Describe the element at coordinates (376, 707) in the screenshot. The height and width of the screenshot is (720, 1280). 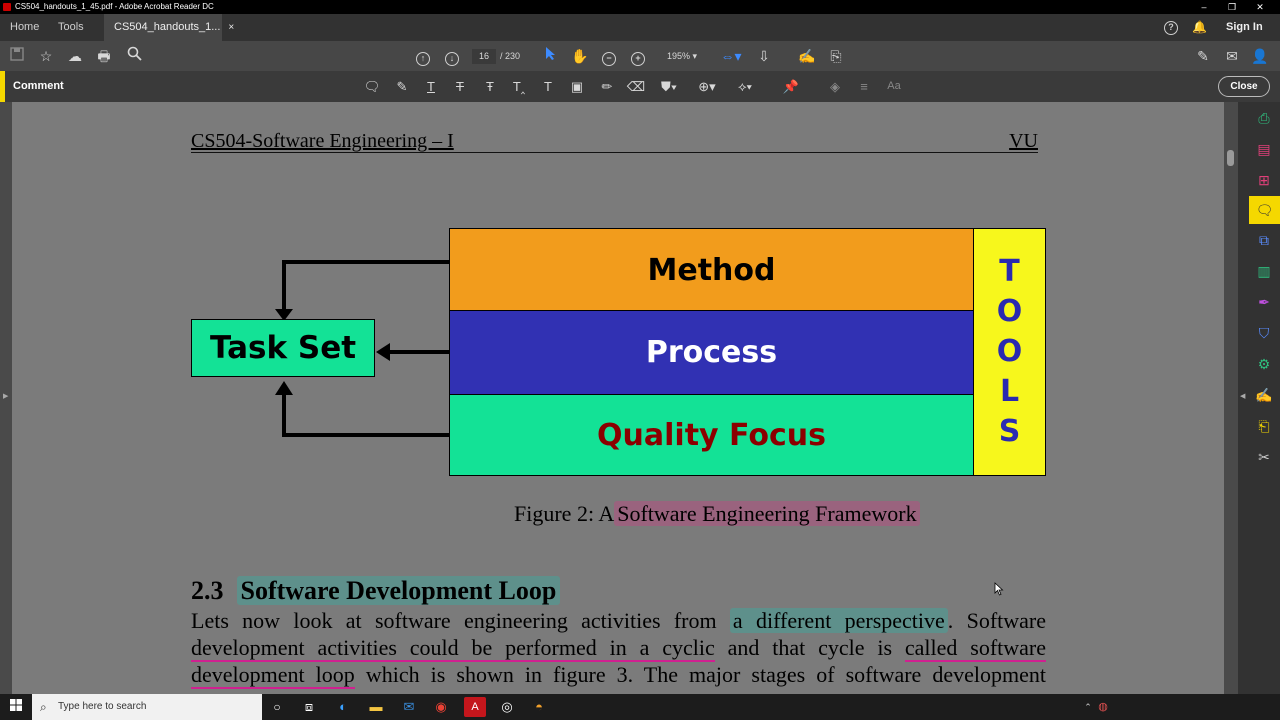
I see `file-explorer-icon: ▬` at that location.